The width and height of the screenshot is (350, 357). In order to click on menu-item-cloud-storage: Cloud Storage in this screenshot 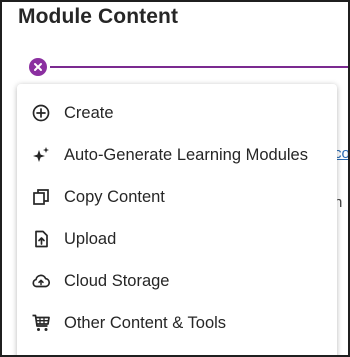, I will do `click(177, 281)`.